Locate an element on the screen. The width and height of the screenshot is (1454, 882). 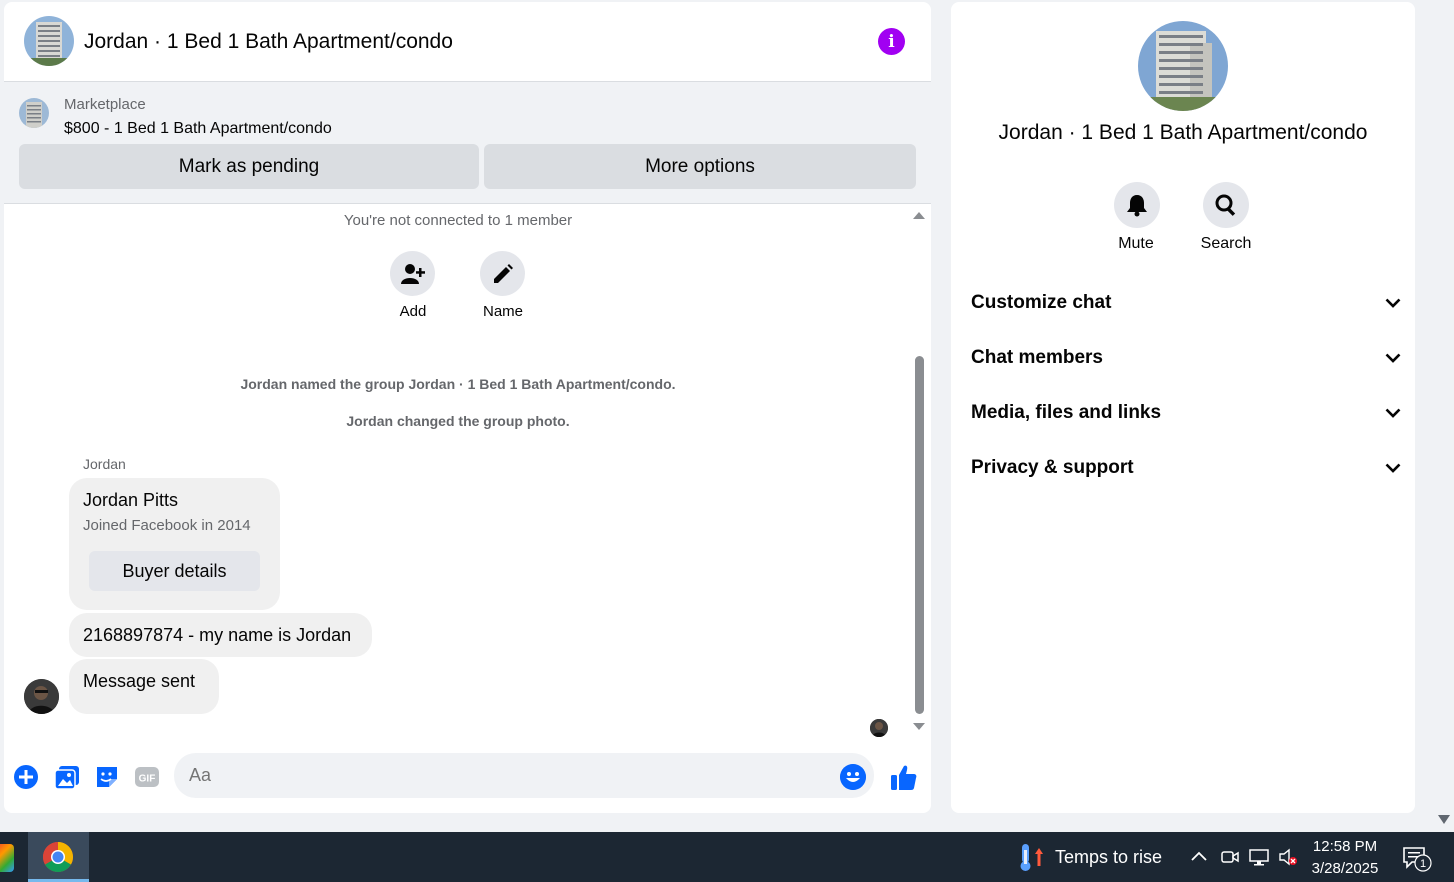
photo-icon is located at coordinates (67, 777).